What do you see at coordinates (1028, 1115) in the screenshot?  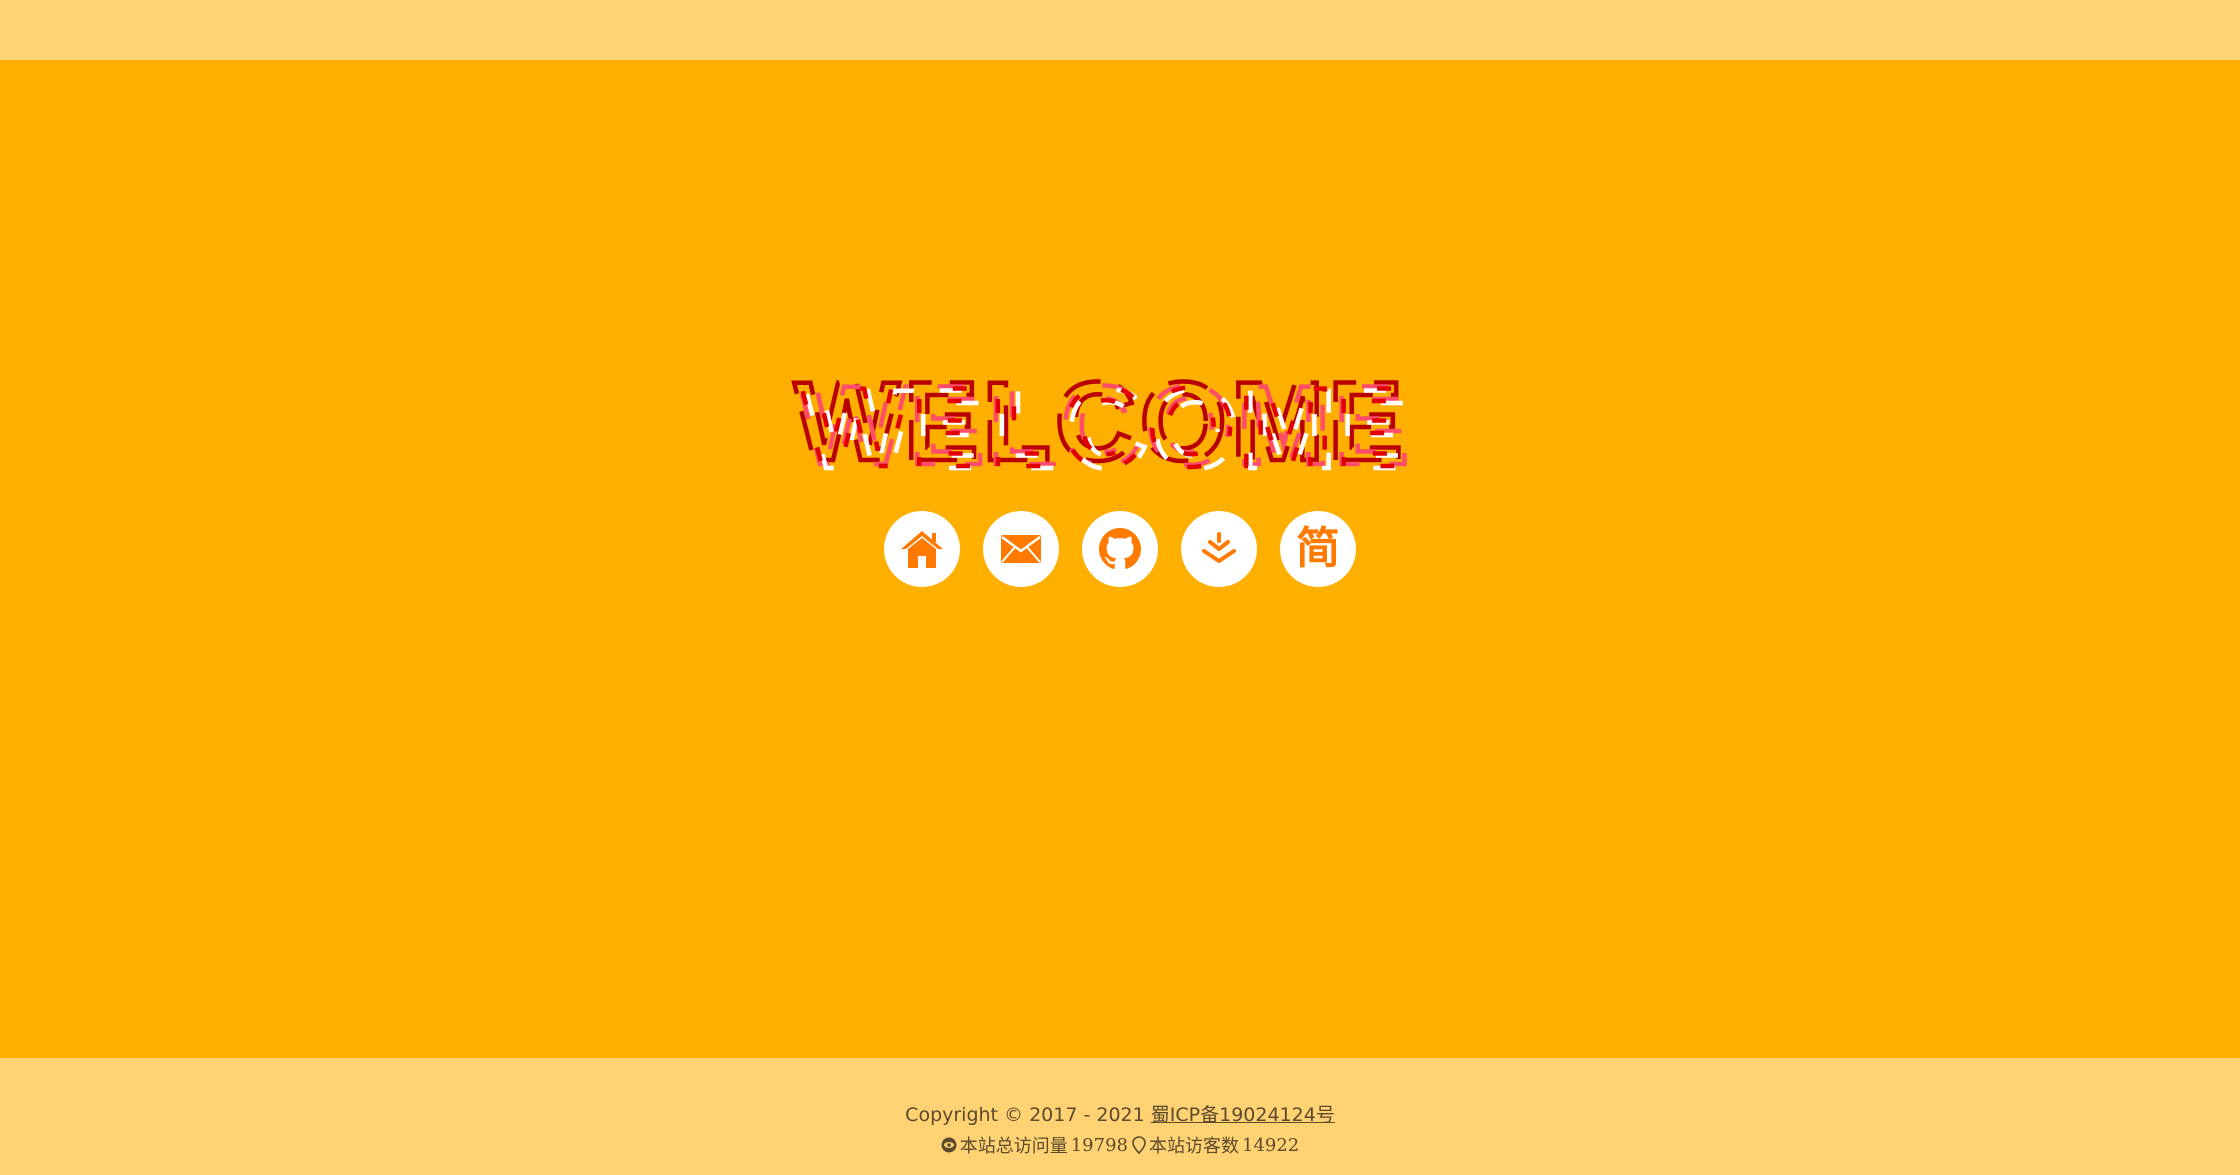 I see `copyright-text: Copyright © 2017 - 2021` at bounding box center [1028, 1115].